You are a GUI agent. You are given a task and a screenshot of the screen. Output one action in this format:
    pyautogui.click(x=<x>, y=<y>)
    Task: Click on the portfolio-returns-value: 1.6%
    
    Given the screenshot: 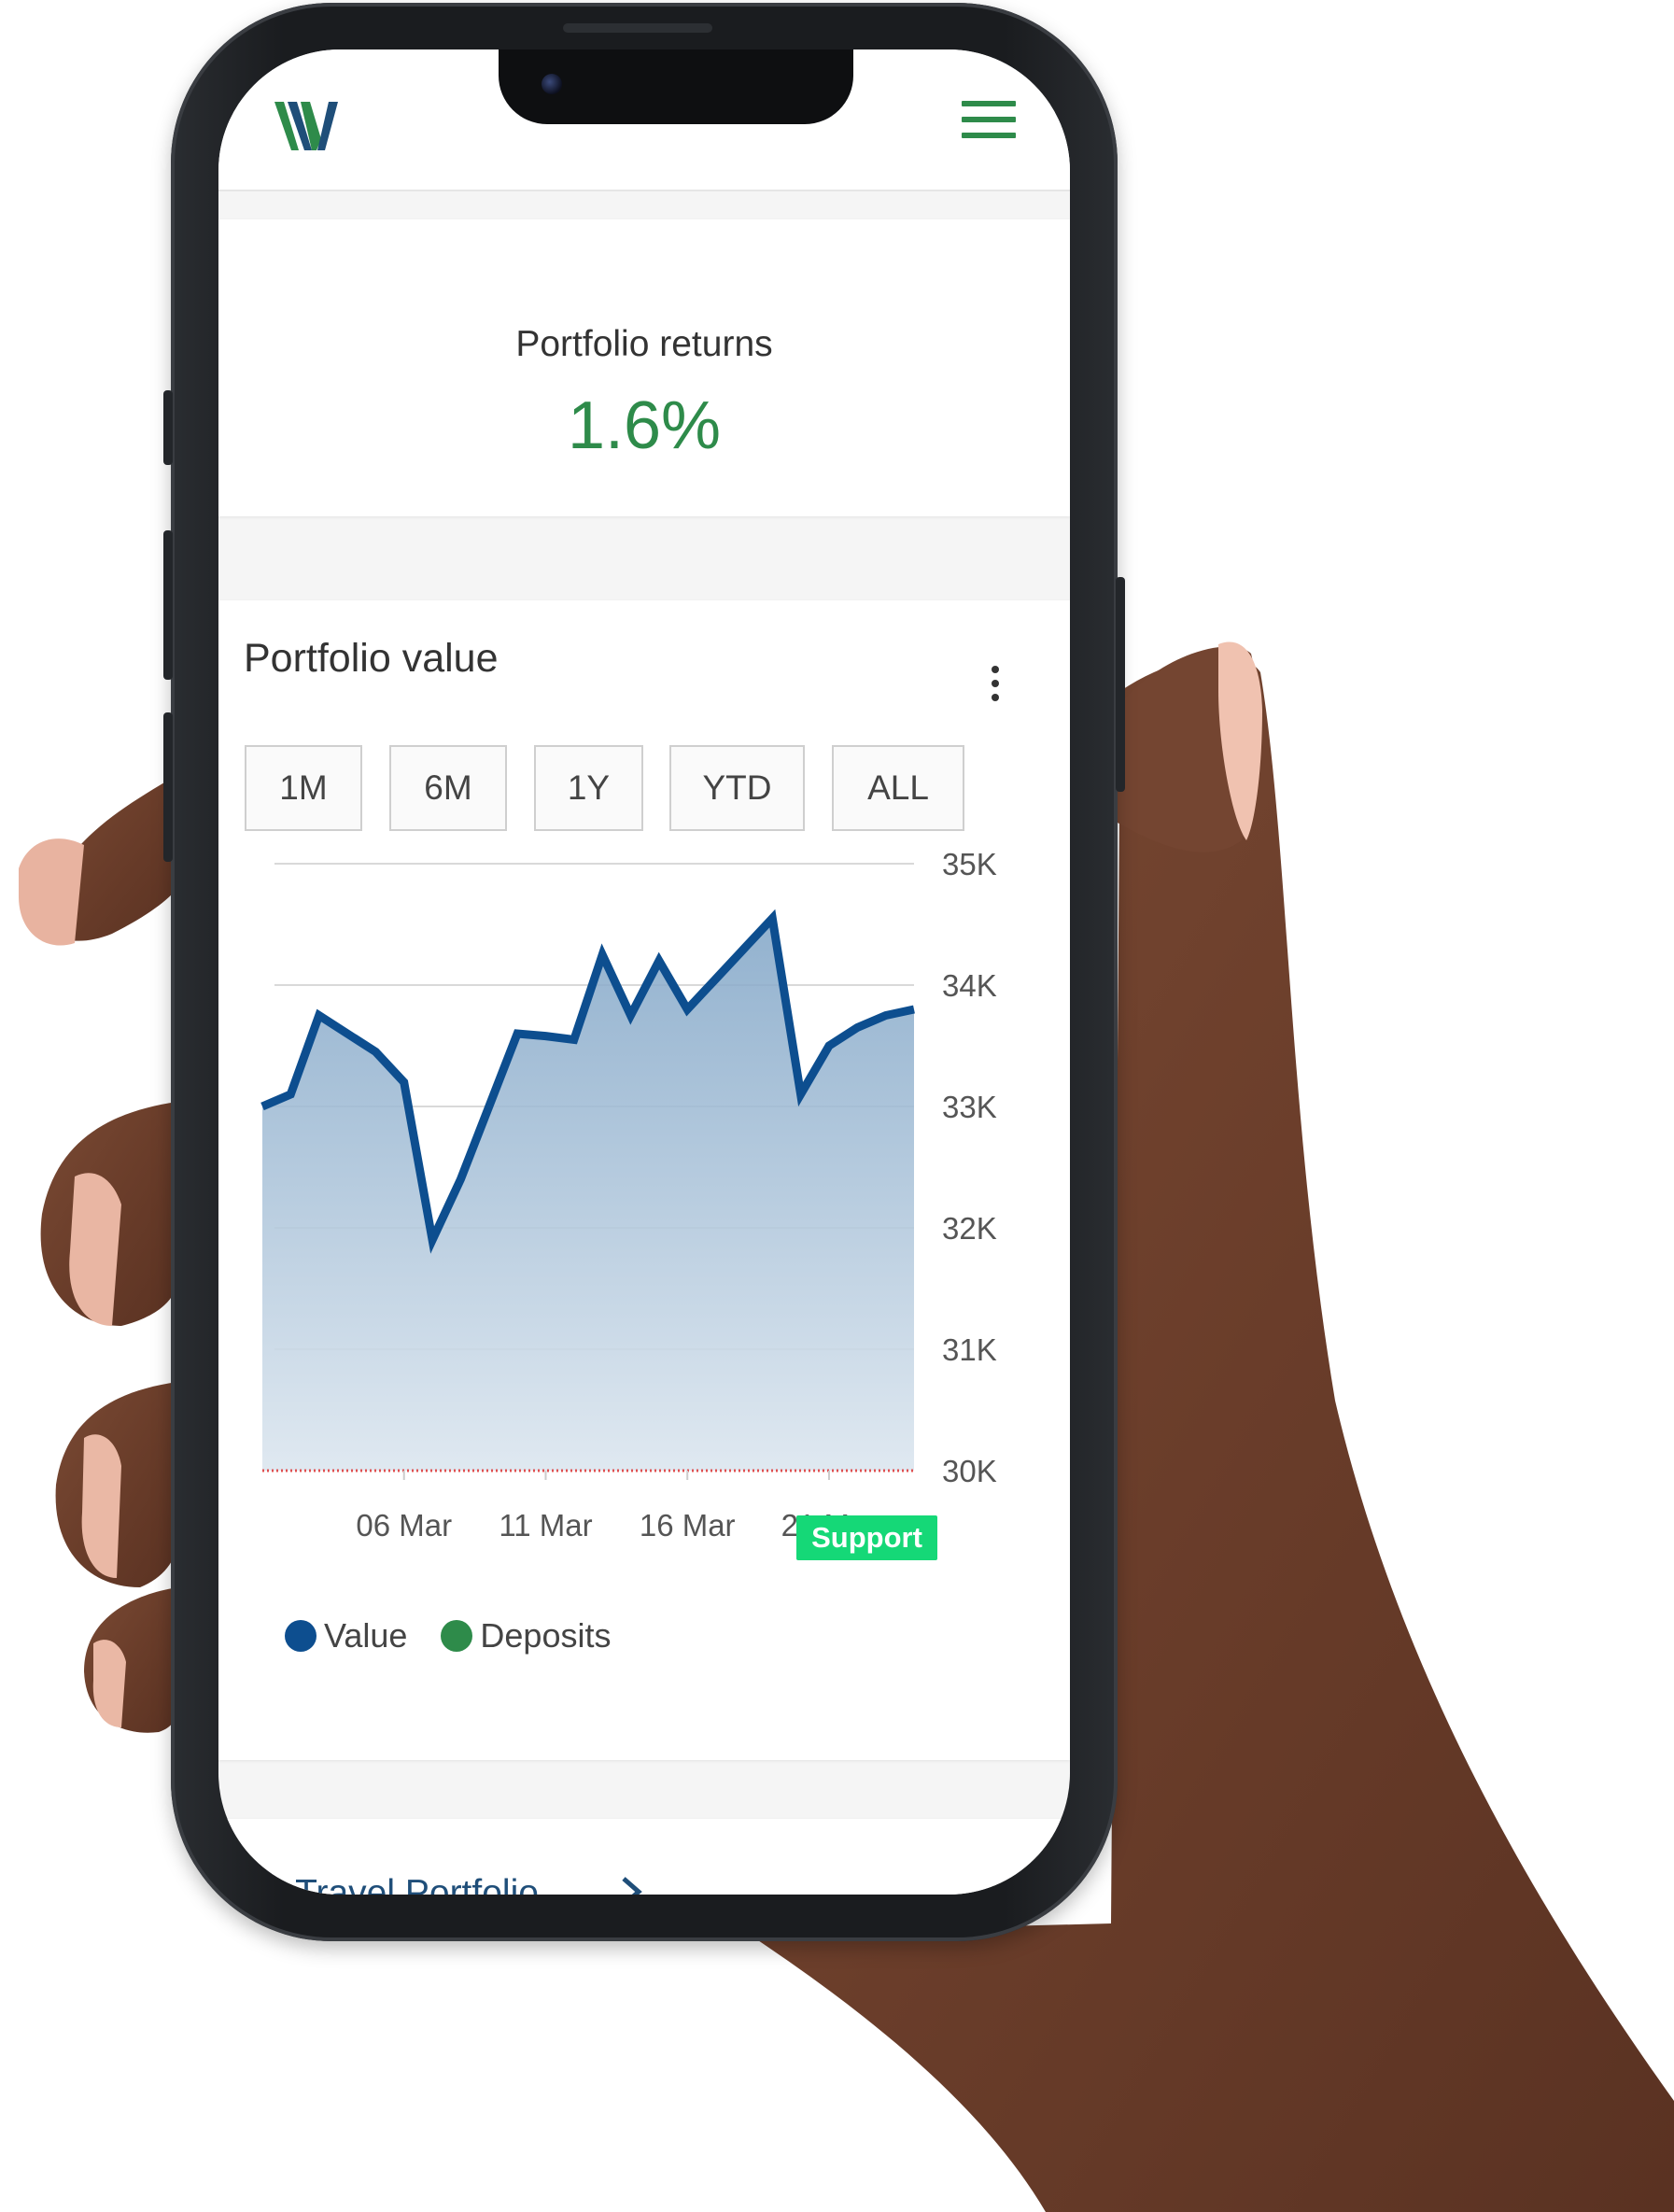 What is the action you would take?
    pyautogui.click(x=645, y=425)
    